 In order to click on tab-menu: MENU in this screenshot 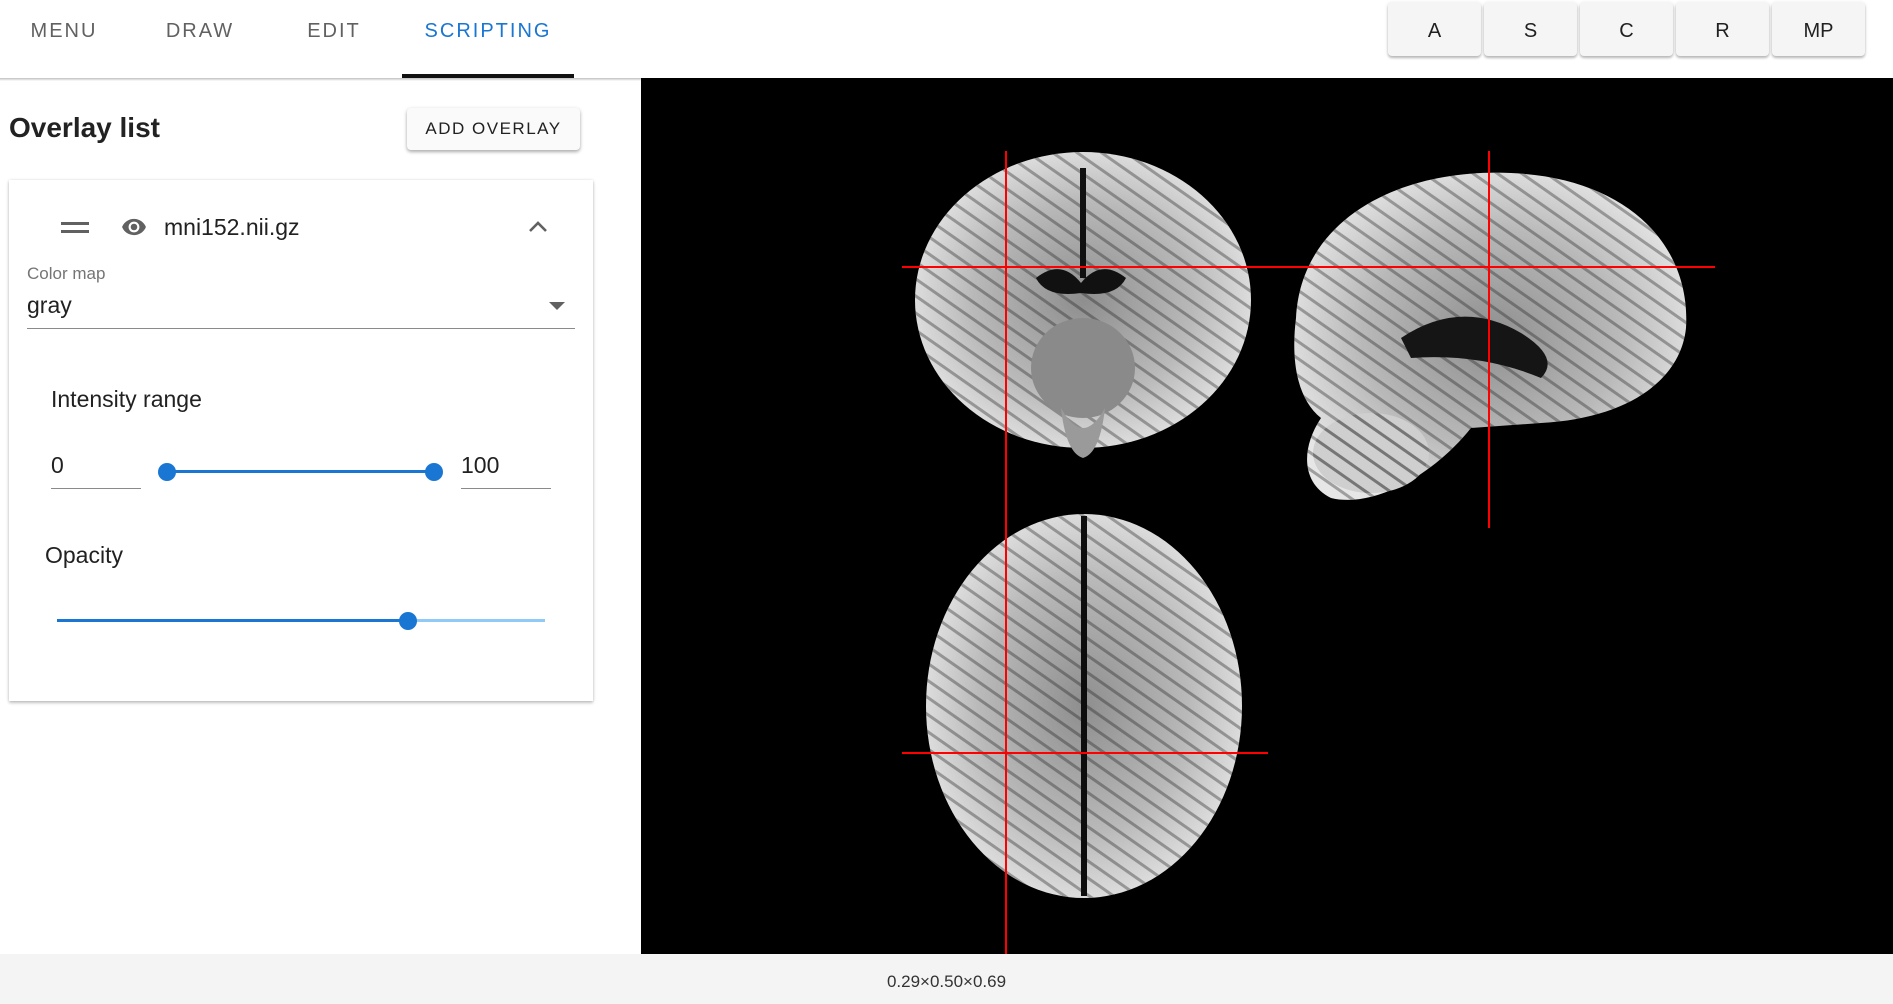, I will do `click(64, 31)`.